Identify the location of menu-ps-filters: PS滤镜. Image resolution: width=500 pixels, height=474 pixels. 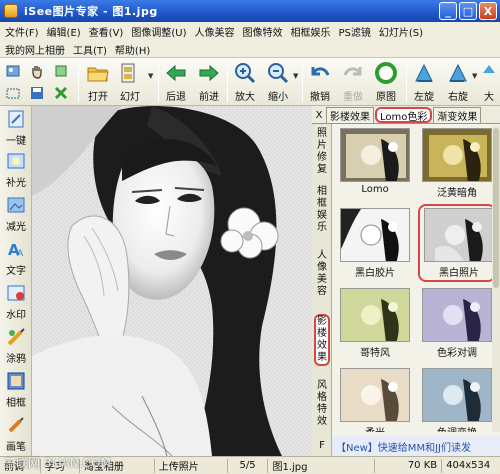
(356, 31).